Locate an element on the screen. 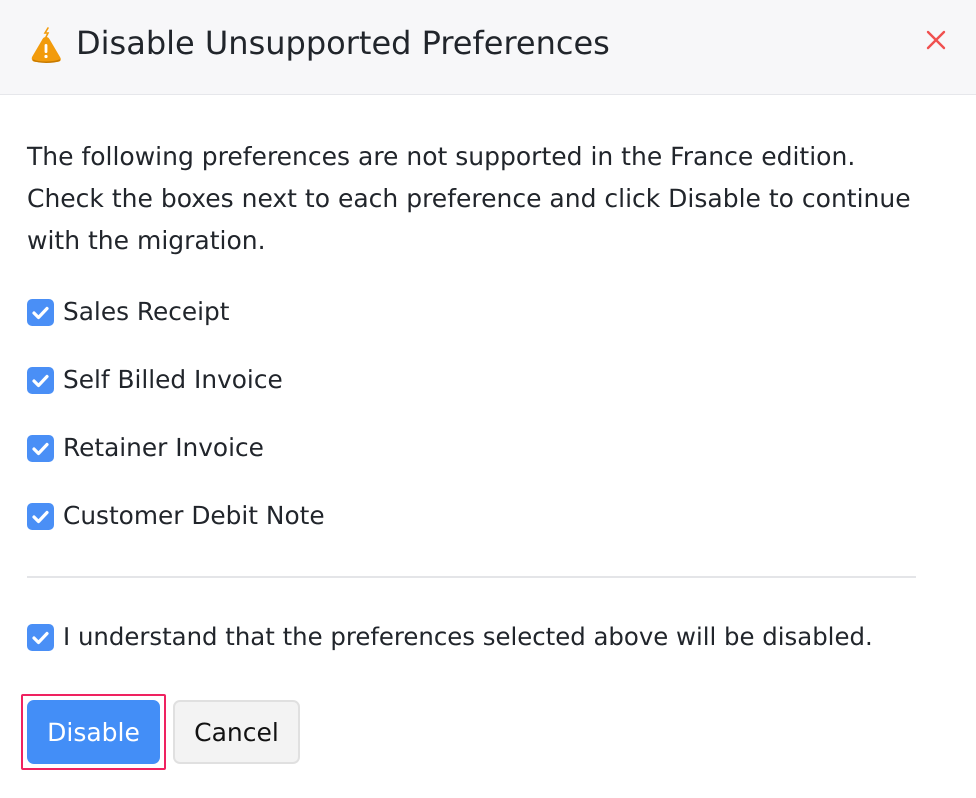  close-icon is located at coordinates (936, 40).